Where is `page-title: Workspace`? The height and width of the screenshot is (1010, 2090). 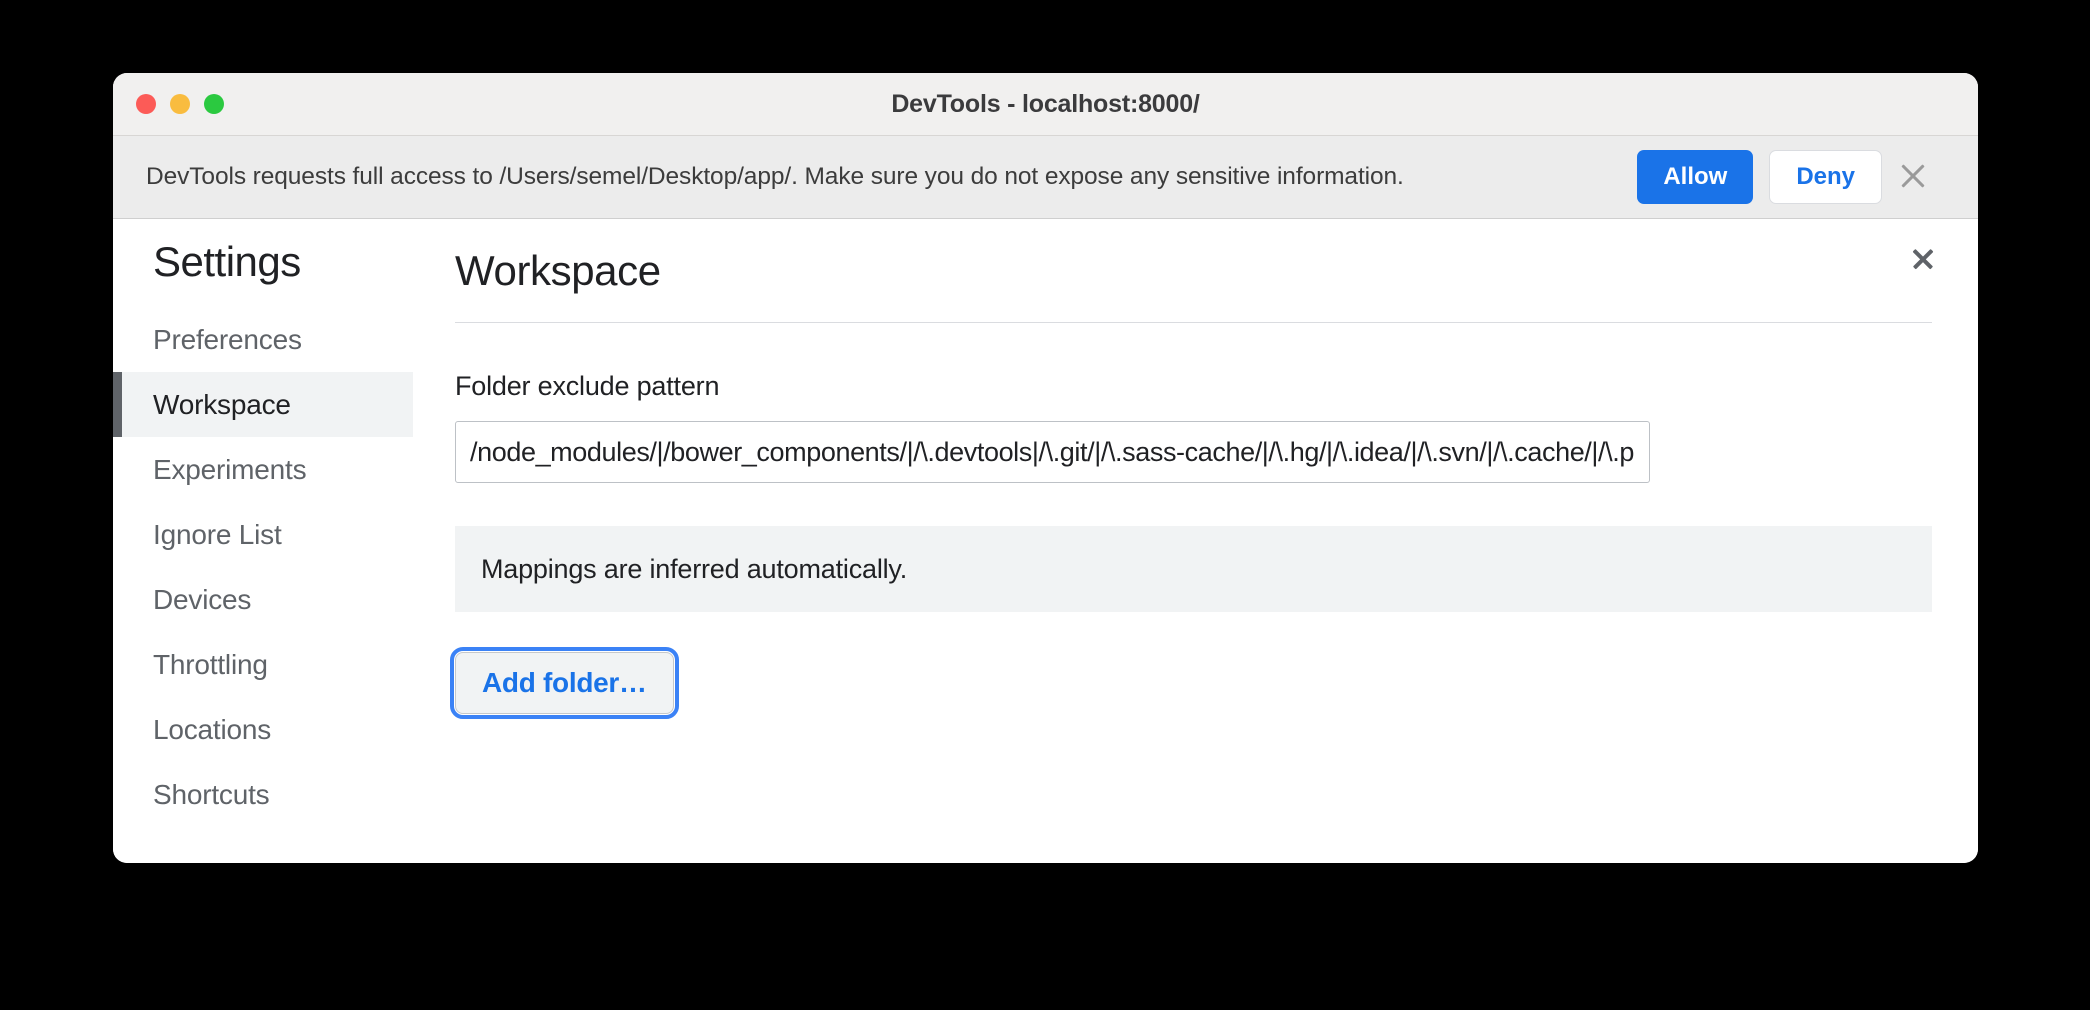 page-title: Workspace is located at coordinates (558, 270).